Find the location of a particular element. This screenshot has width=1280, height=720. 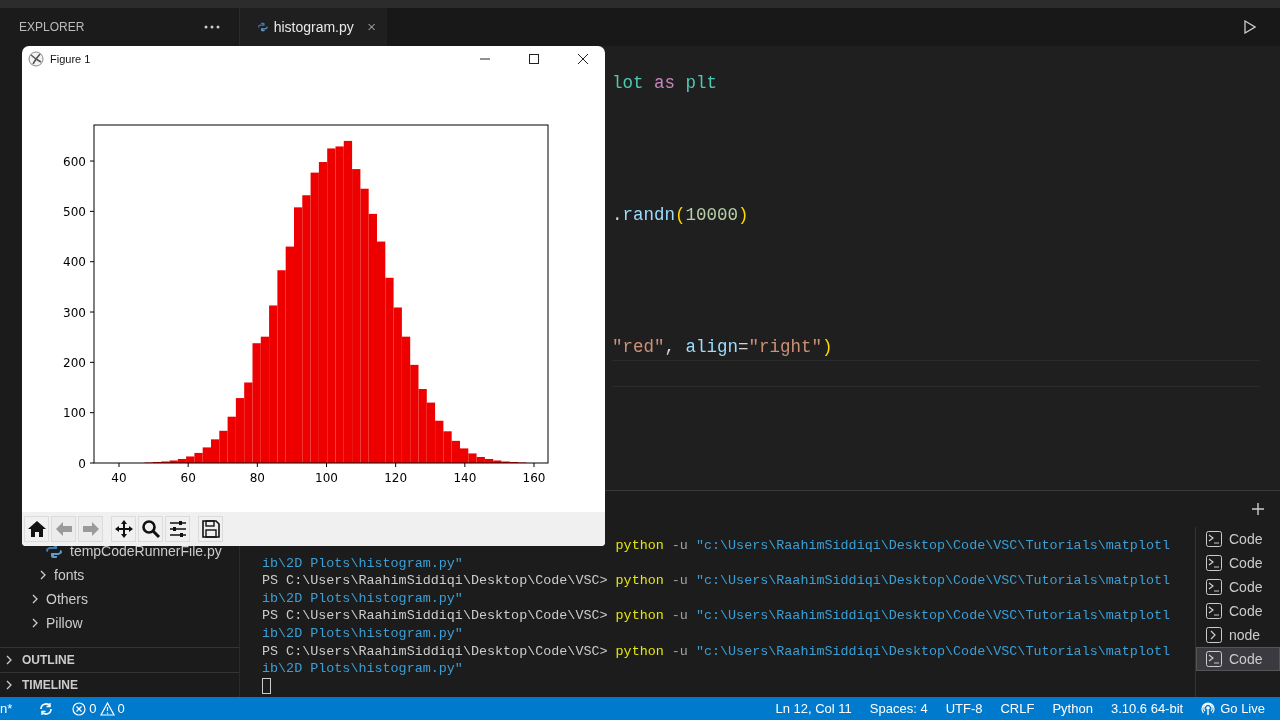

axis-tick-label: 60 is located at coordinates (188, 478).